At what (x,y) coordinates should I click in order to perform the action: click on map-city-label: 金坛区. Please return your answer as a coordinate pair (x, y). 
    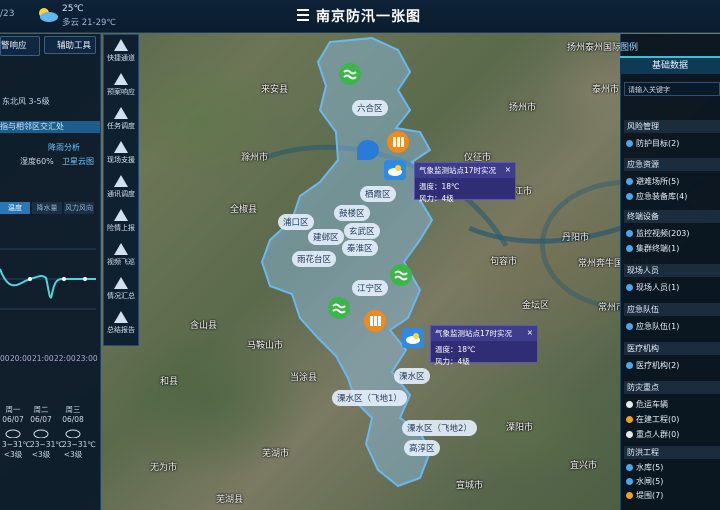
    Looking at the image, I should click on (536, 306).